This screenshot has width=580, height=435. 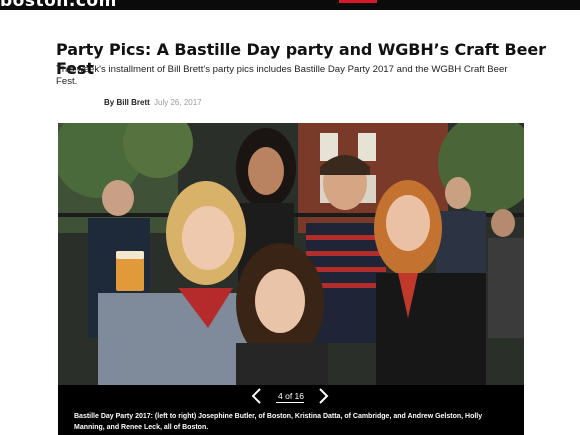 What do you see at coordinates (178, 102) in the screenshot?
I see `publish-date: July 26, 2017` at bounding box center [178, 102].